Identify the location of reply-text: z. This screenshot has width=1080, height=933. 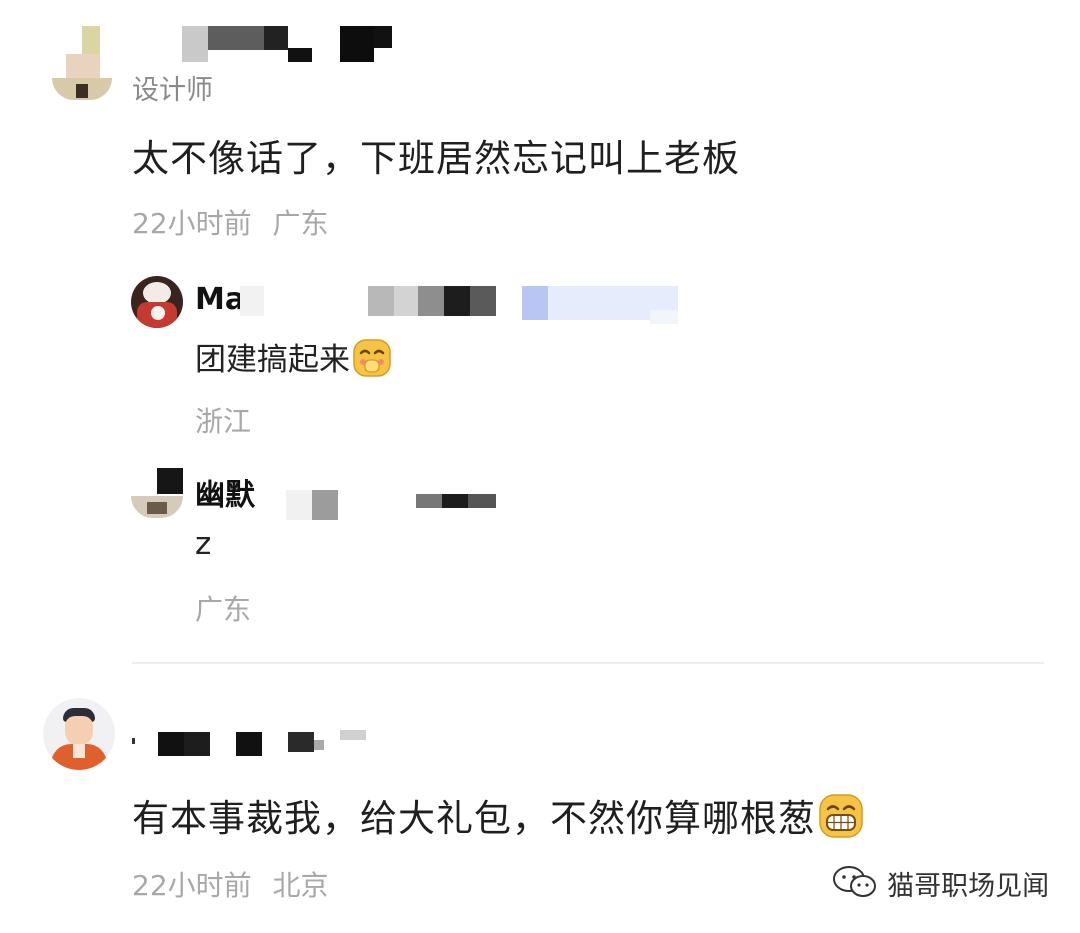
(203, 544).